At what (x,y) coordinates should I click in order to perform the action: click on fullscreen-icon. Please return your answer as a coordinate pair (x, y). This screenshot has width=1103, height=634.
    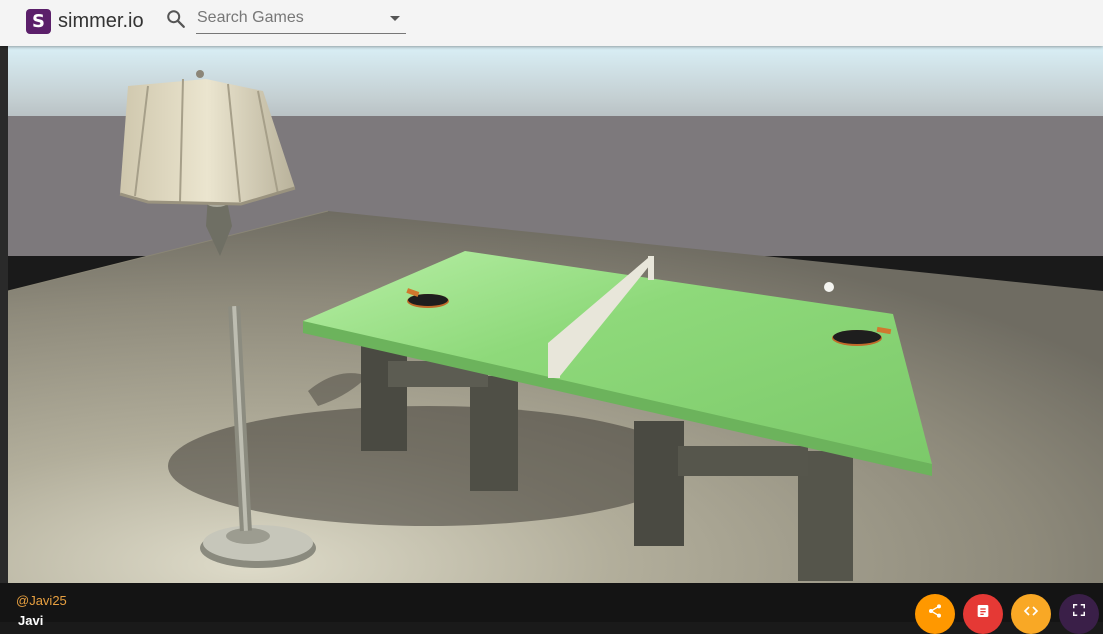
    Looking at the image, I should click on (1079, 610).